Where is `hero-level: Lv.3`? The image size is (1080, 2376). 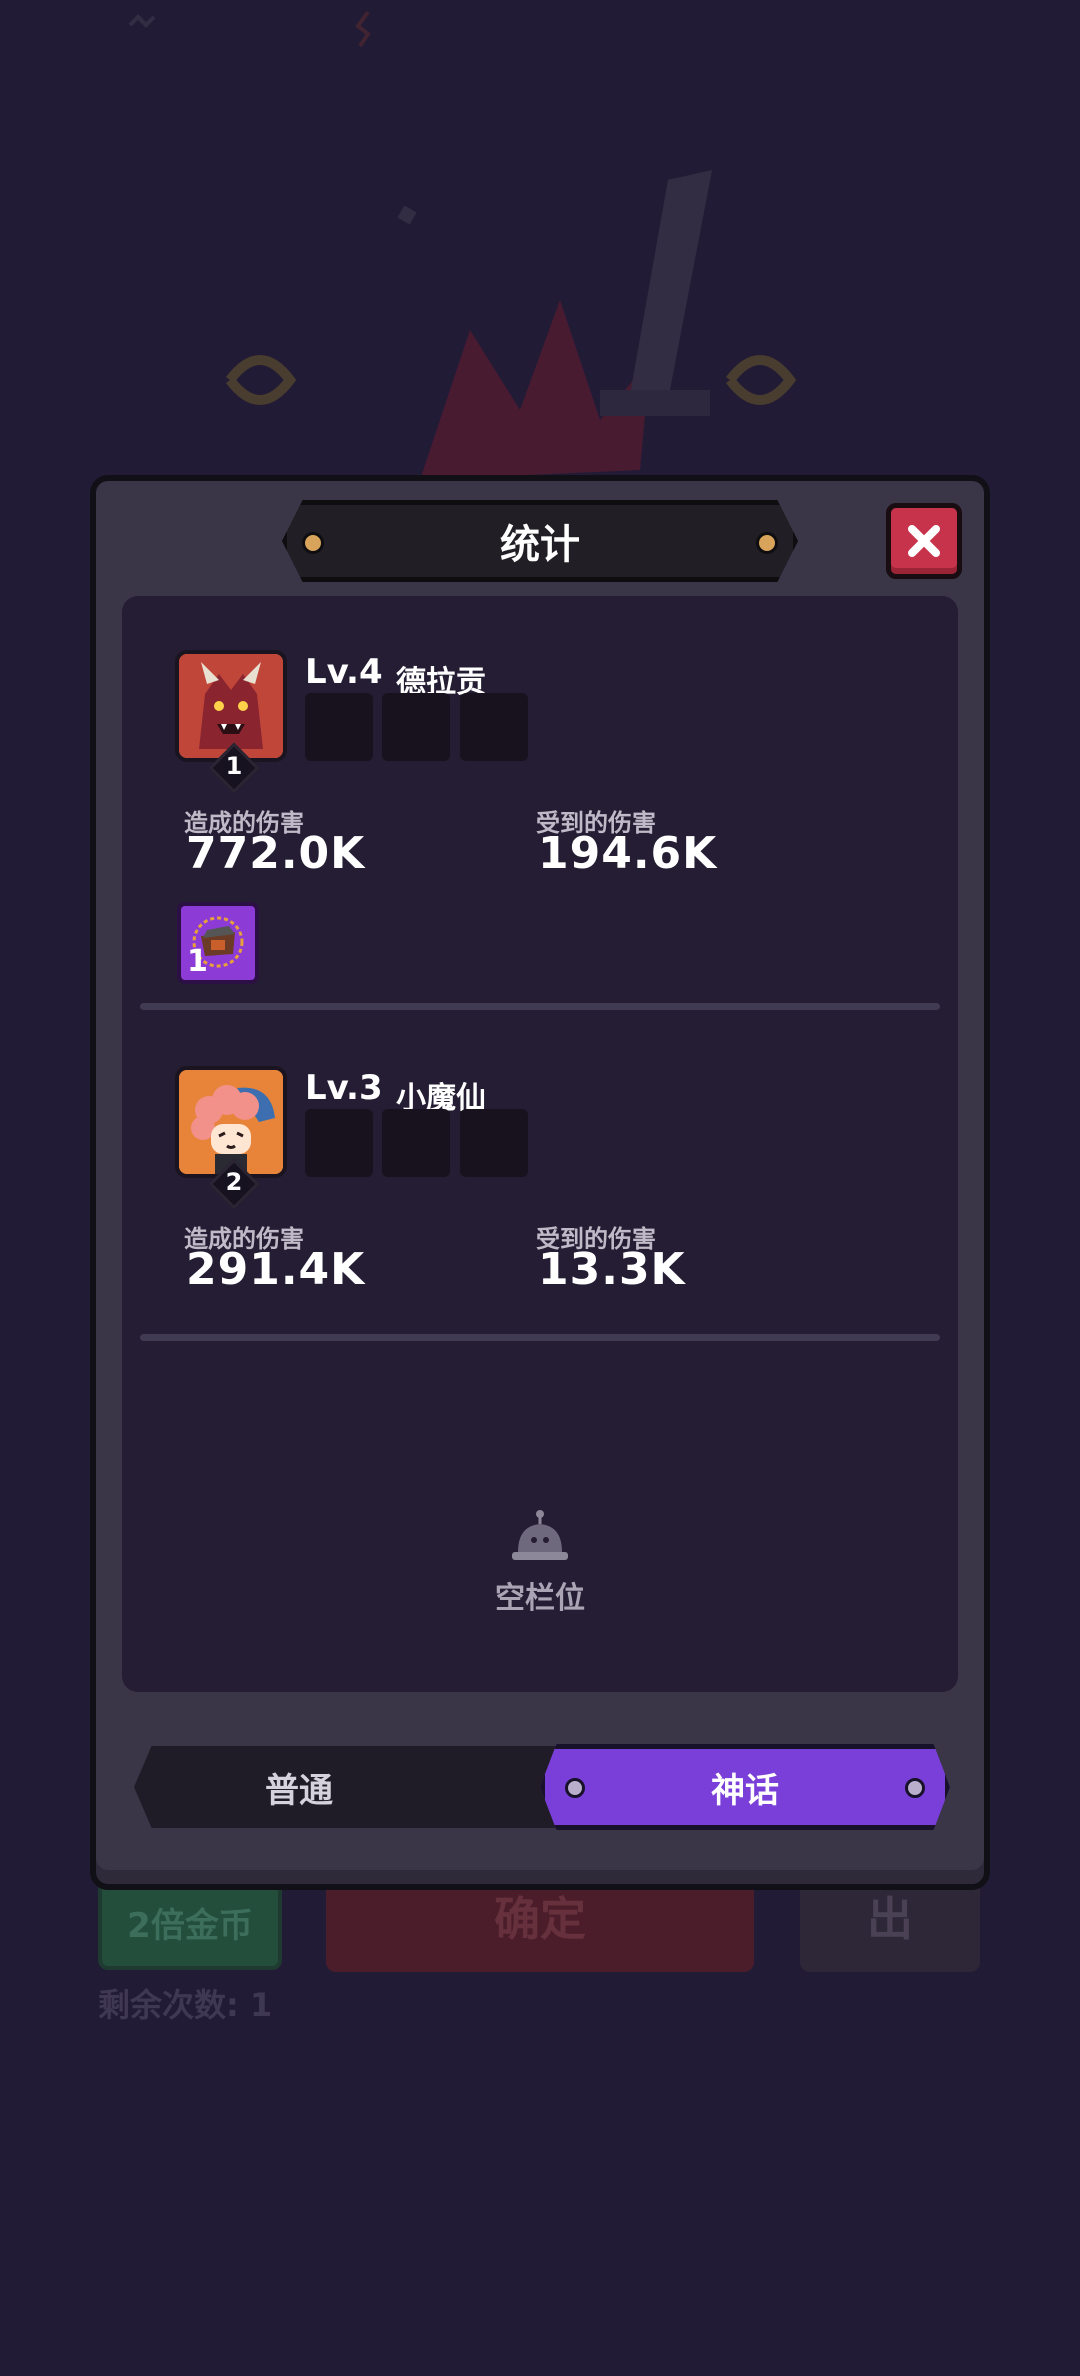
hero-level: Lv.3 is located at coordinates (344, 1088).